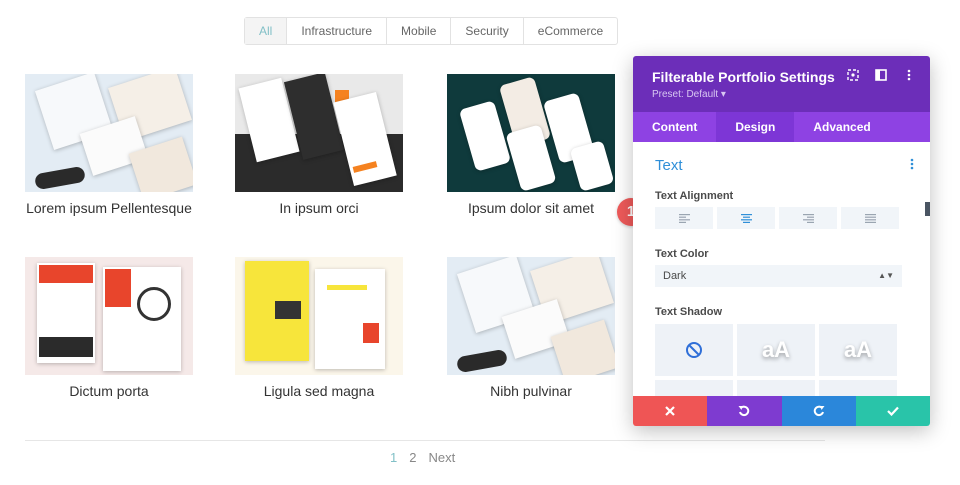 Image resolution: width=960 pixels, height=485 pixels. Describe the element at coordinates (412, 457) in the screenshot. I see `page-2-link: 2` at that location.